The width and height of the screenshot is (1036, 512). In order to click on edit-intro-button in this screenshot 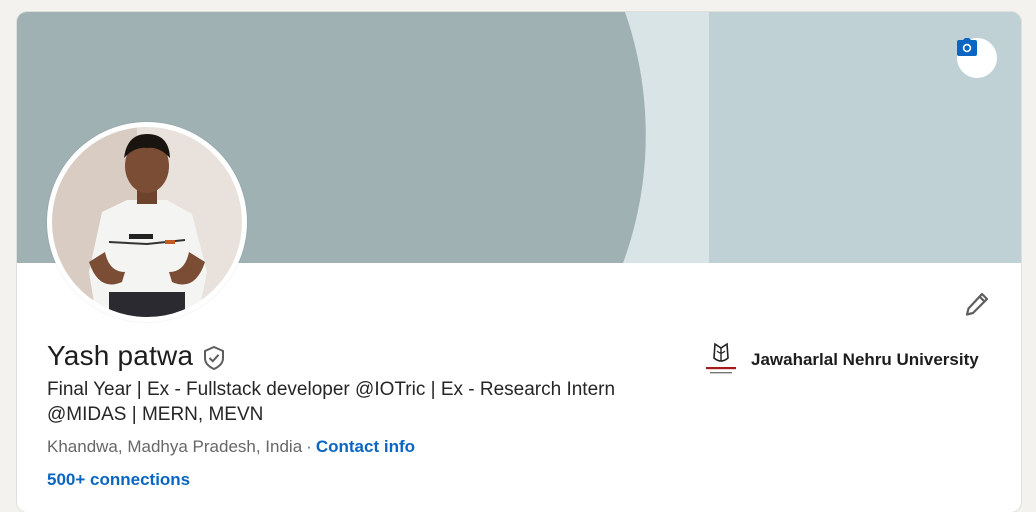, I will do `click(977, 304)`.